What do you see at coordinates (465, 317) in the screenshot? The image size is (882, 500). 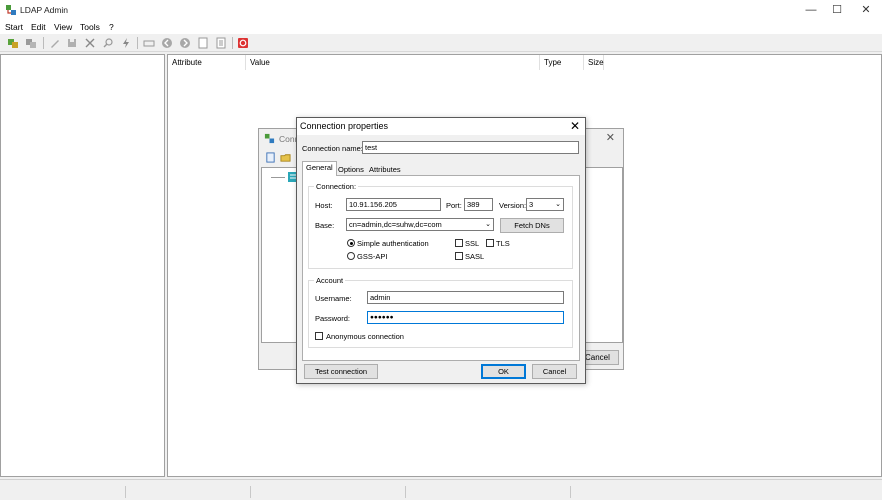 I see `password-input: ●●●●●●` at bounding box center [465, 317].